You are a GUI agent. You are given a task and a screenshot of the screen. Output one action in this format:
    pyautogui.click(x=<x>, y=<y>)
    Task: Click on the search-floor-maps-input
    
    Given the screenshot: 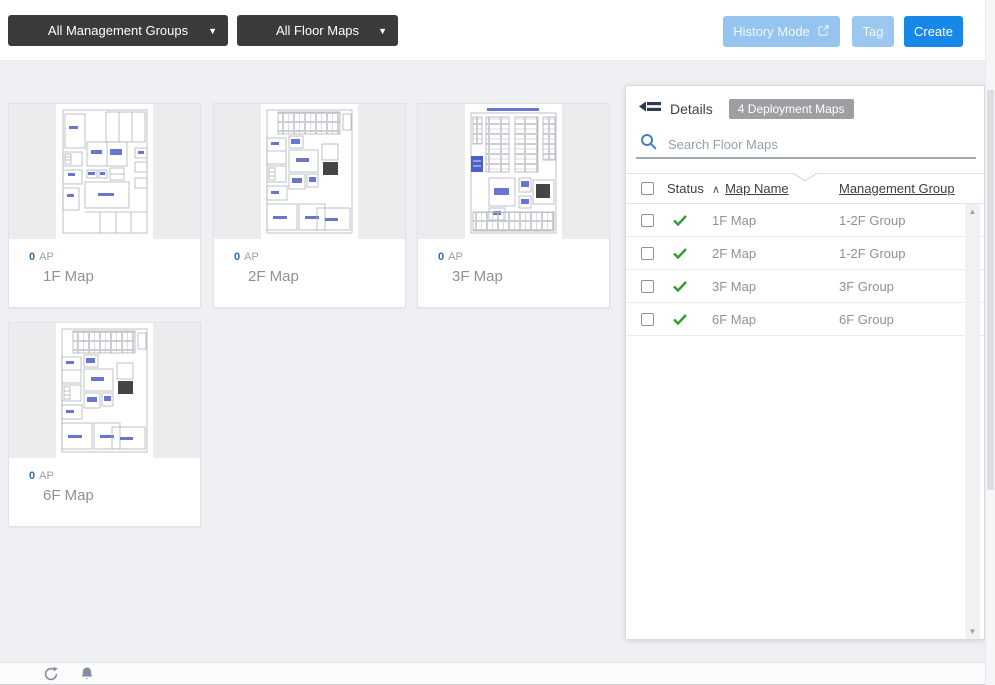 What is the action you would take?
    pyautogui.click(x=822, y=144)
    